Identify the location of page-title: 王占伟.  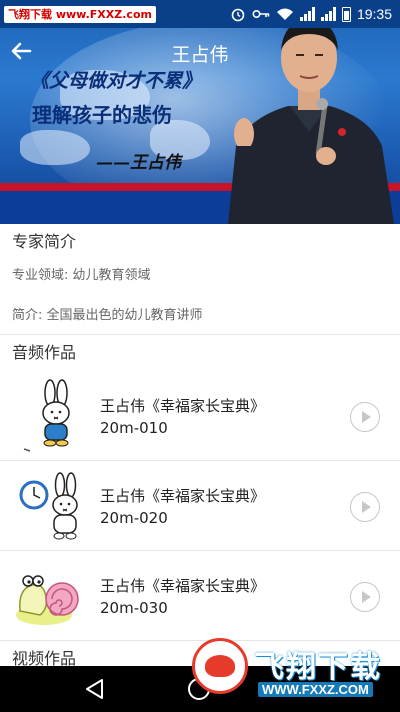
(200, 55).